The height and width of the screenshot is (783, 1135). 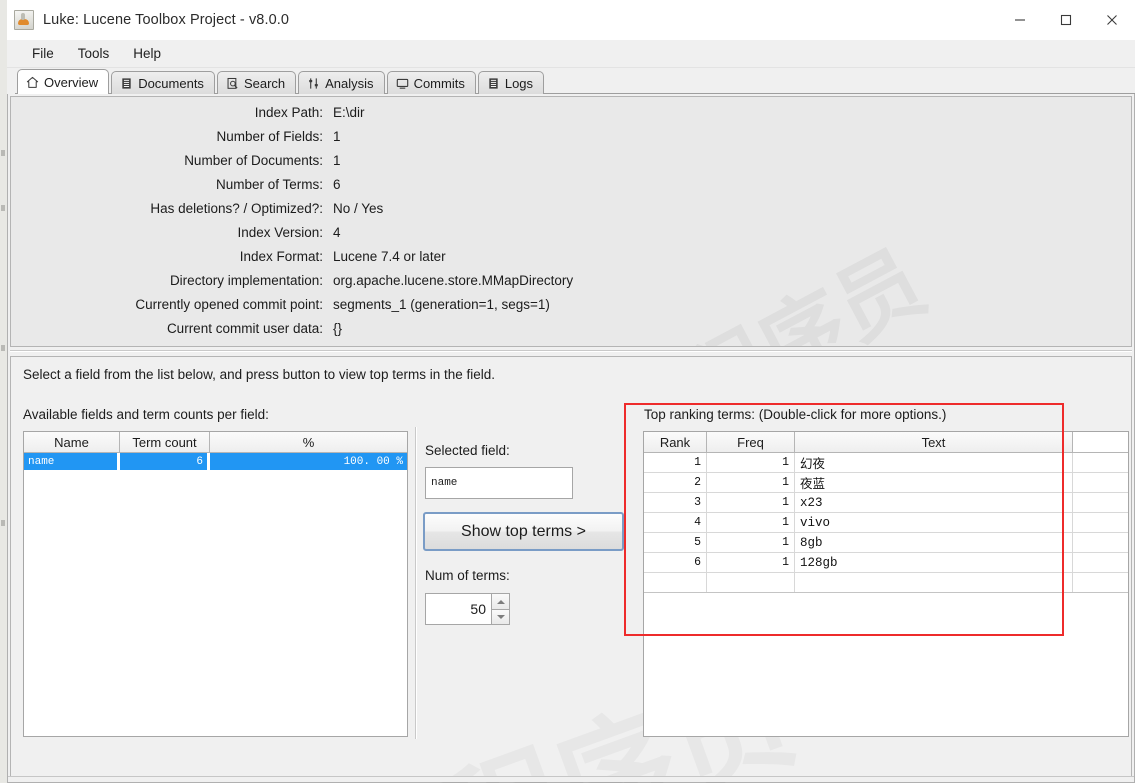 I want to click on overview-row-label: Number of Terms:, so click(x=269, y=184).